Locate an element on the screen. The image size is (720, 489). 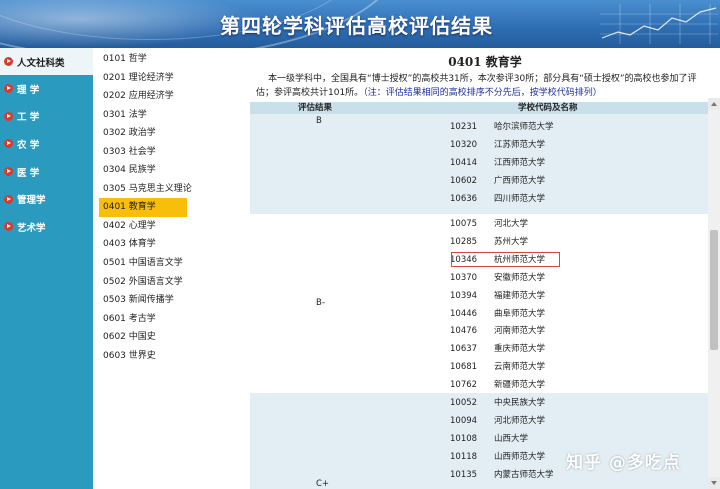
table-row: 10414 江西师范大学 is located at coordinates (497, 163).